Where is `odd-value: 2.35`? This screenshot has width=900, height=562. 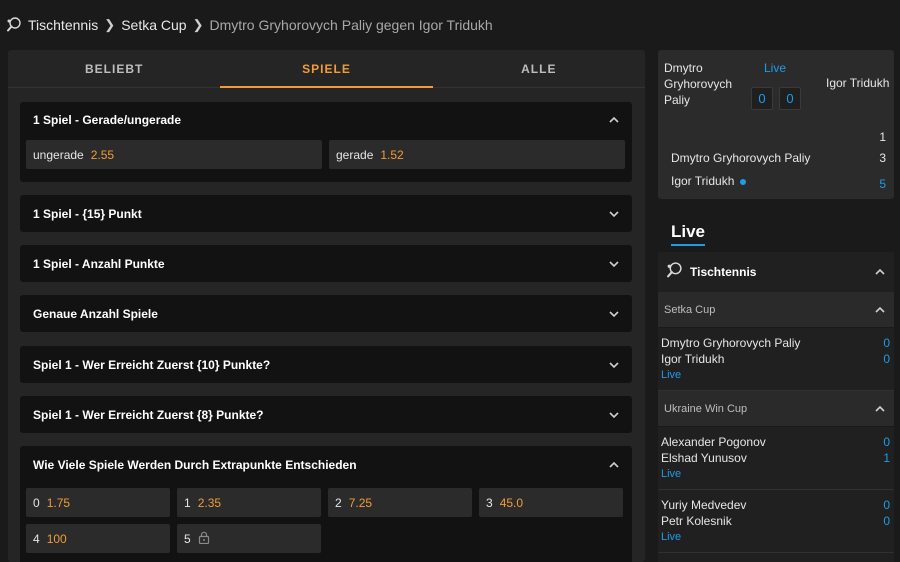 odd-value: 2.35 is located at coordinates (209, 502).